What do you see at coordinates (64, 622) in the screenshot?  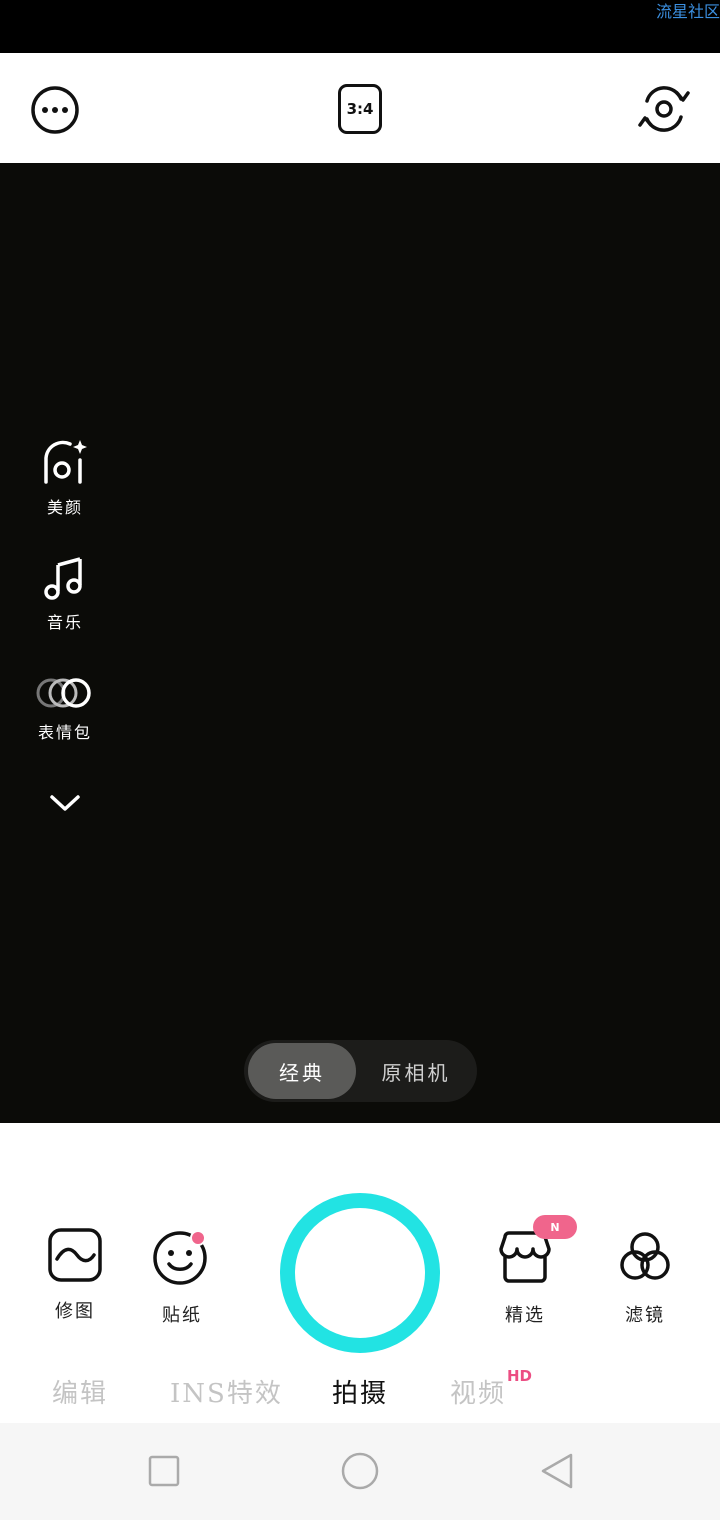 I see `music-label: 音乐` at bounding box center [64, 622].